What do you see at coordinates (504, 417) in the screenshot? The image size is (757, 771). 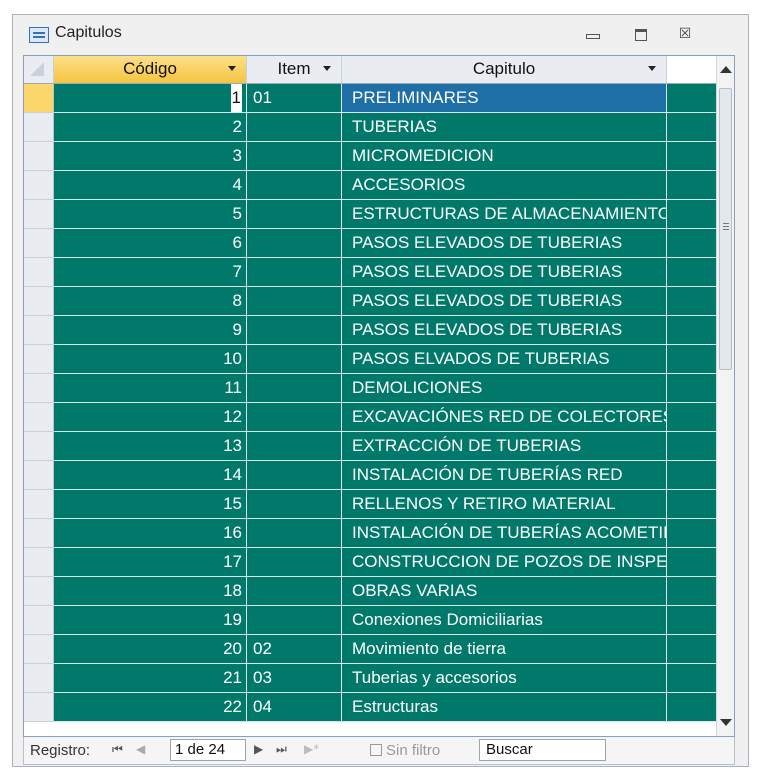 I see `cell-capitulo: EXCAVACIÓNES RED DE COLECTORES` at bounding box center [504, 417].